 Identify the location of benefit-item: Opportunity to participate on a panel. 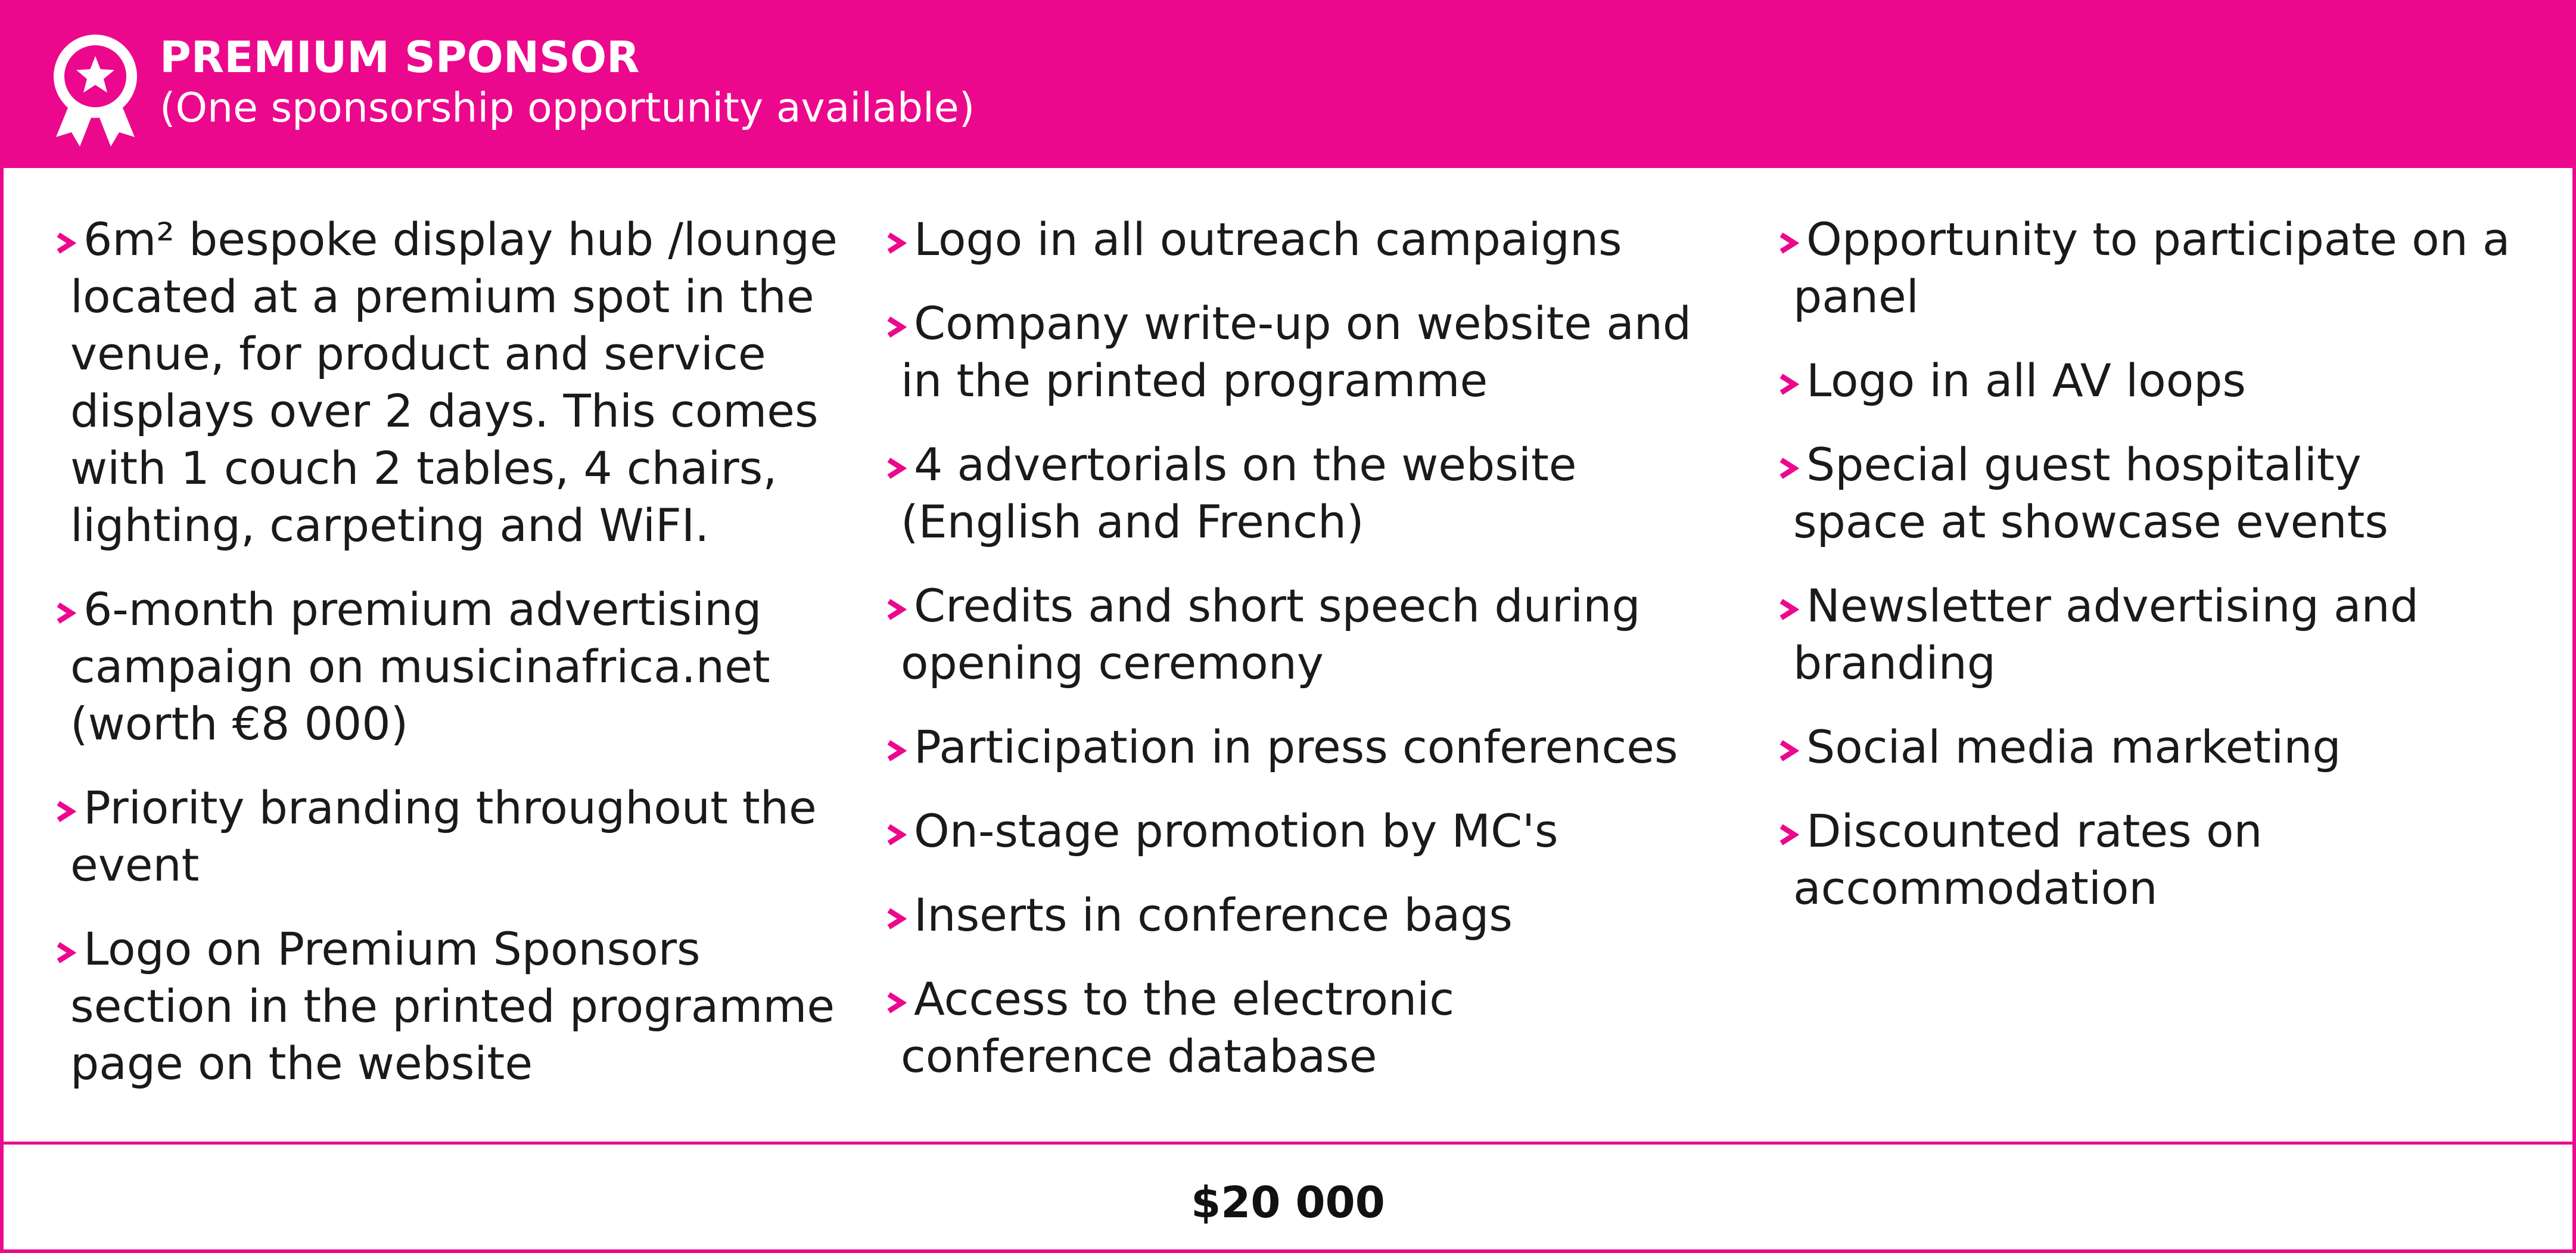
(2177, 268).